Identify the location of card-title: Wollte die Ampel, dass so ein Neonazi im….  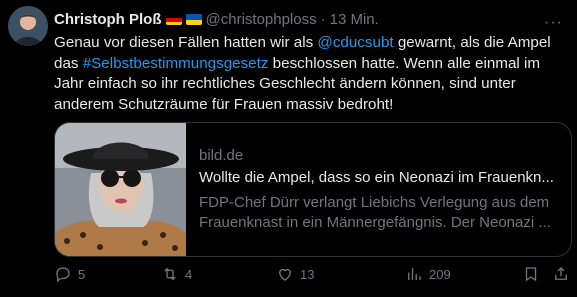
(376, 177).